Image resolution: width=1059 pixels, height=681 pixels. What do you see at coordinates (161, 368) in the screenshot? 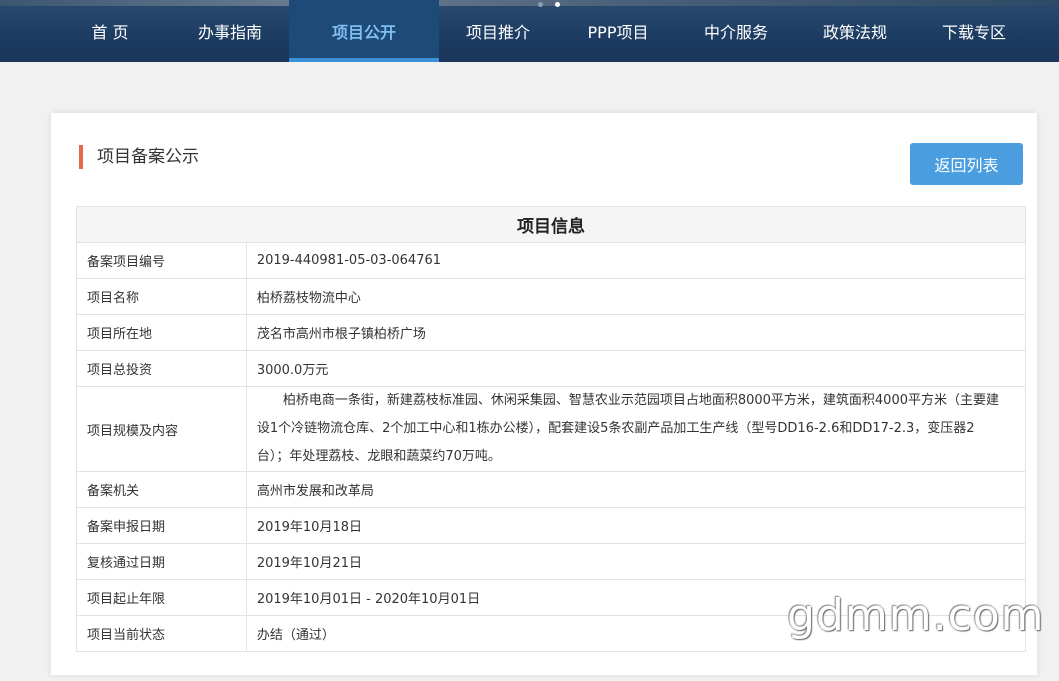
I see `row-label: 项目总投资` at bounding box center [161, 368].